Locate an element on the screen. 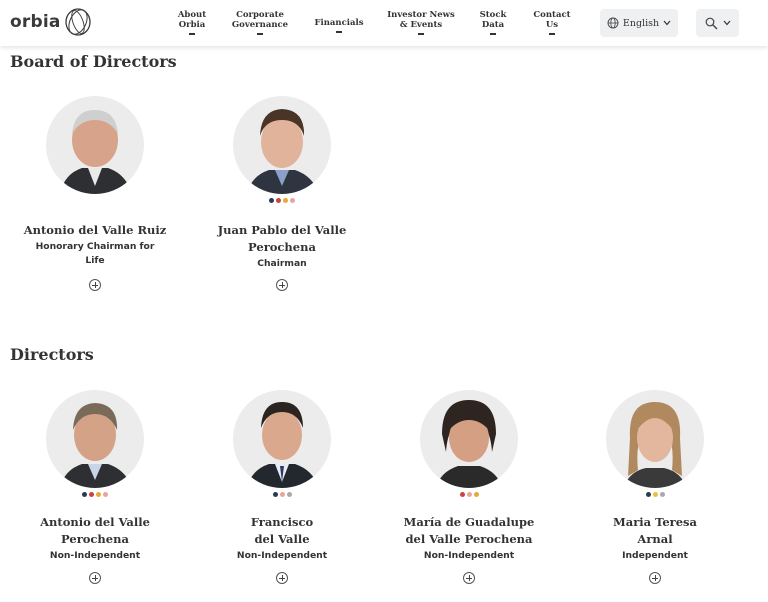  board-member-name: Perochena is located at coordinates (282, 247).